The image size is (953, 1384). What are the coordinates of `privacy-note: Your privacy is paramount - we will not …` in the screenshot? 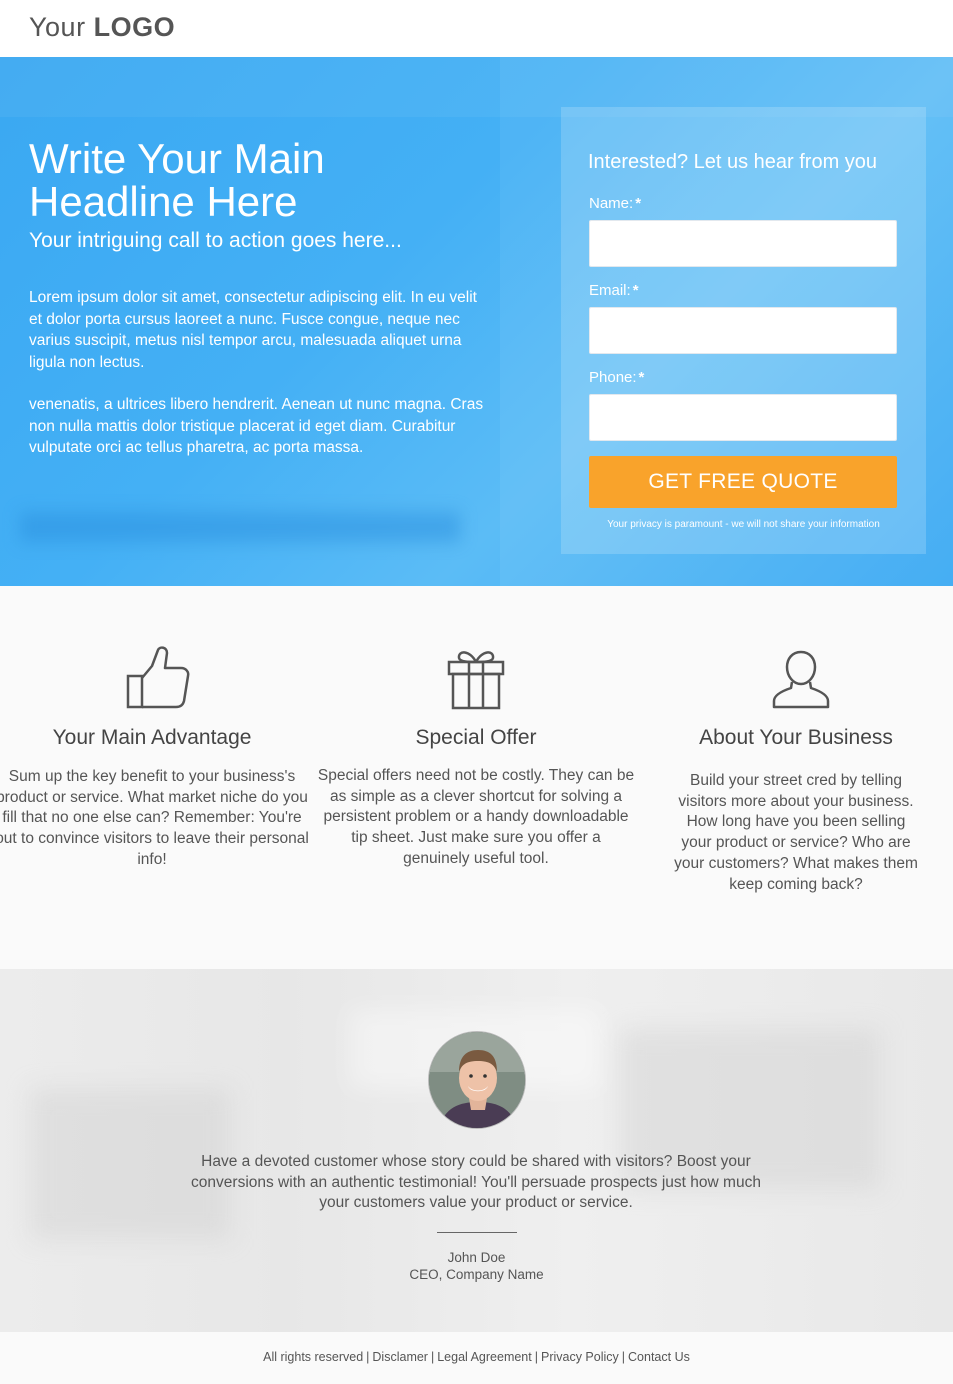 It's located at (743, 524).